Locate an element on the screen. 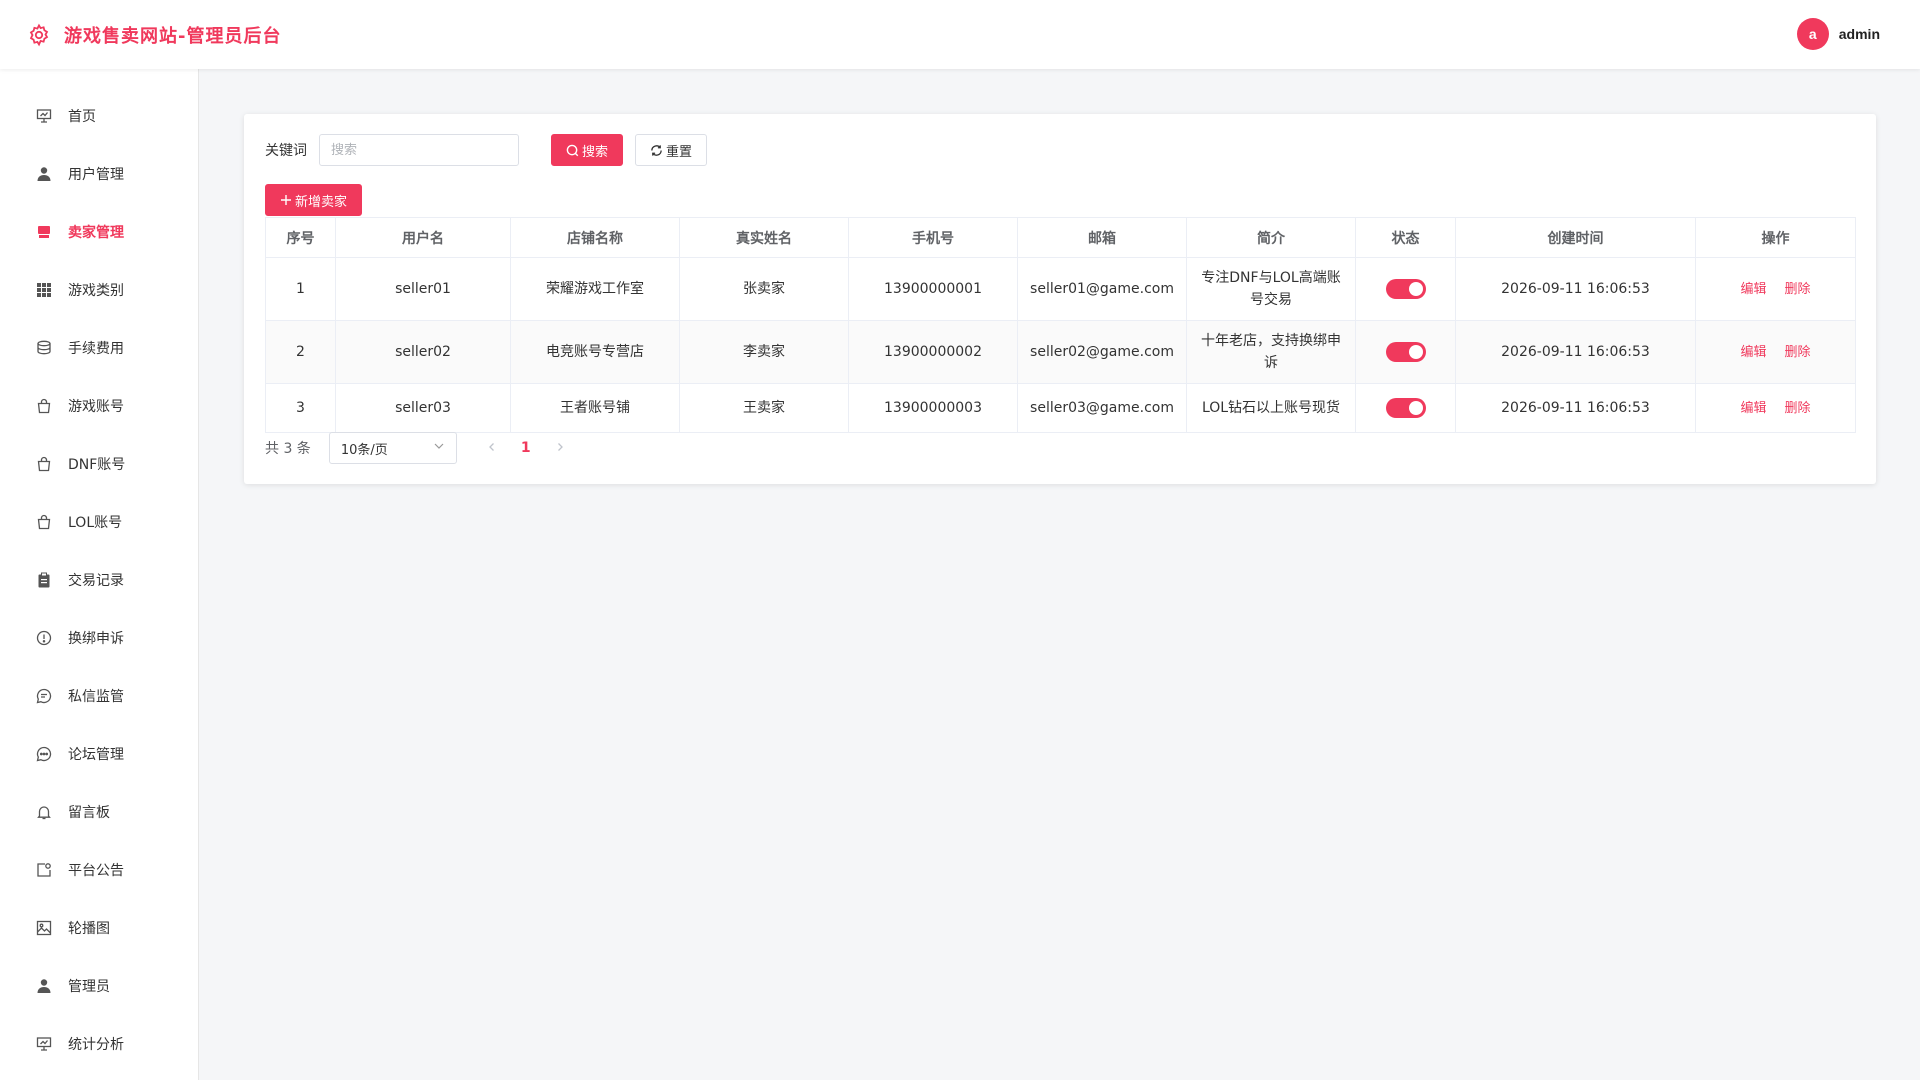  sidebar-item-label: LOL账号 is located at coordinates (95, 523).